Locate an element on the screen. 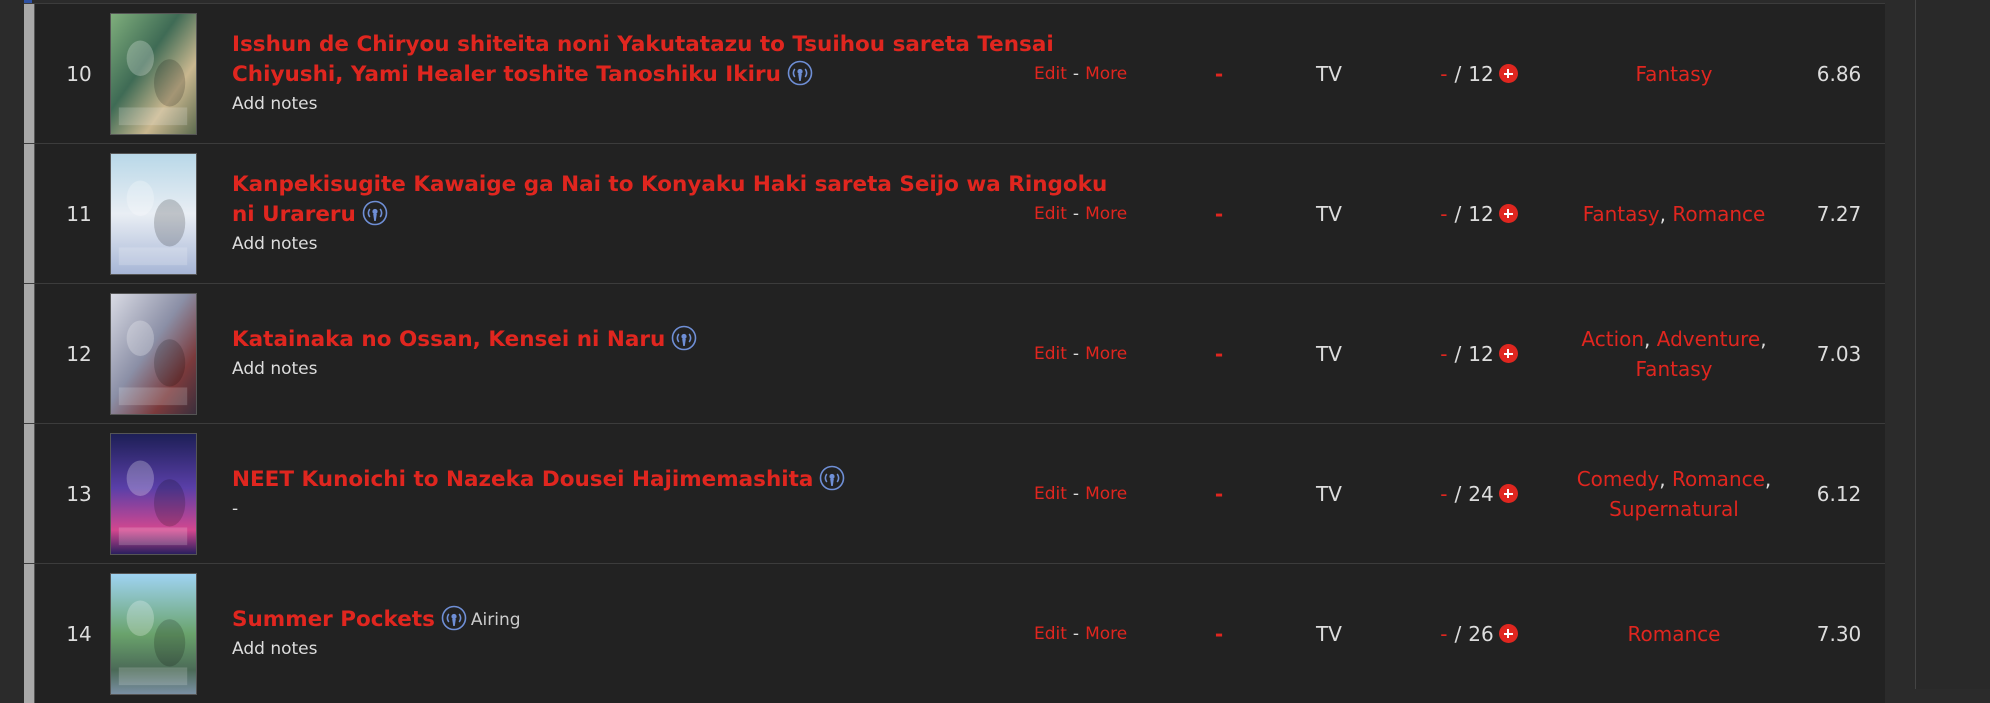  progress-total: 26 is located at coordinates (1481, 633).